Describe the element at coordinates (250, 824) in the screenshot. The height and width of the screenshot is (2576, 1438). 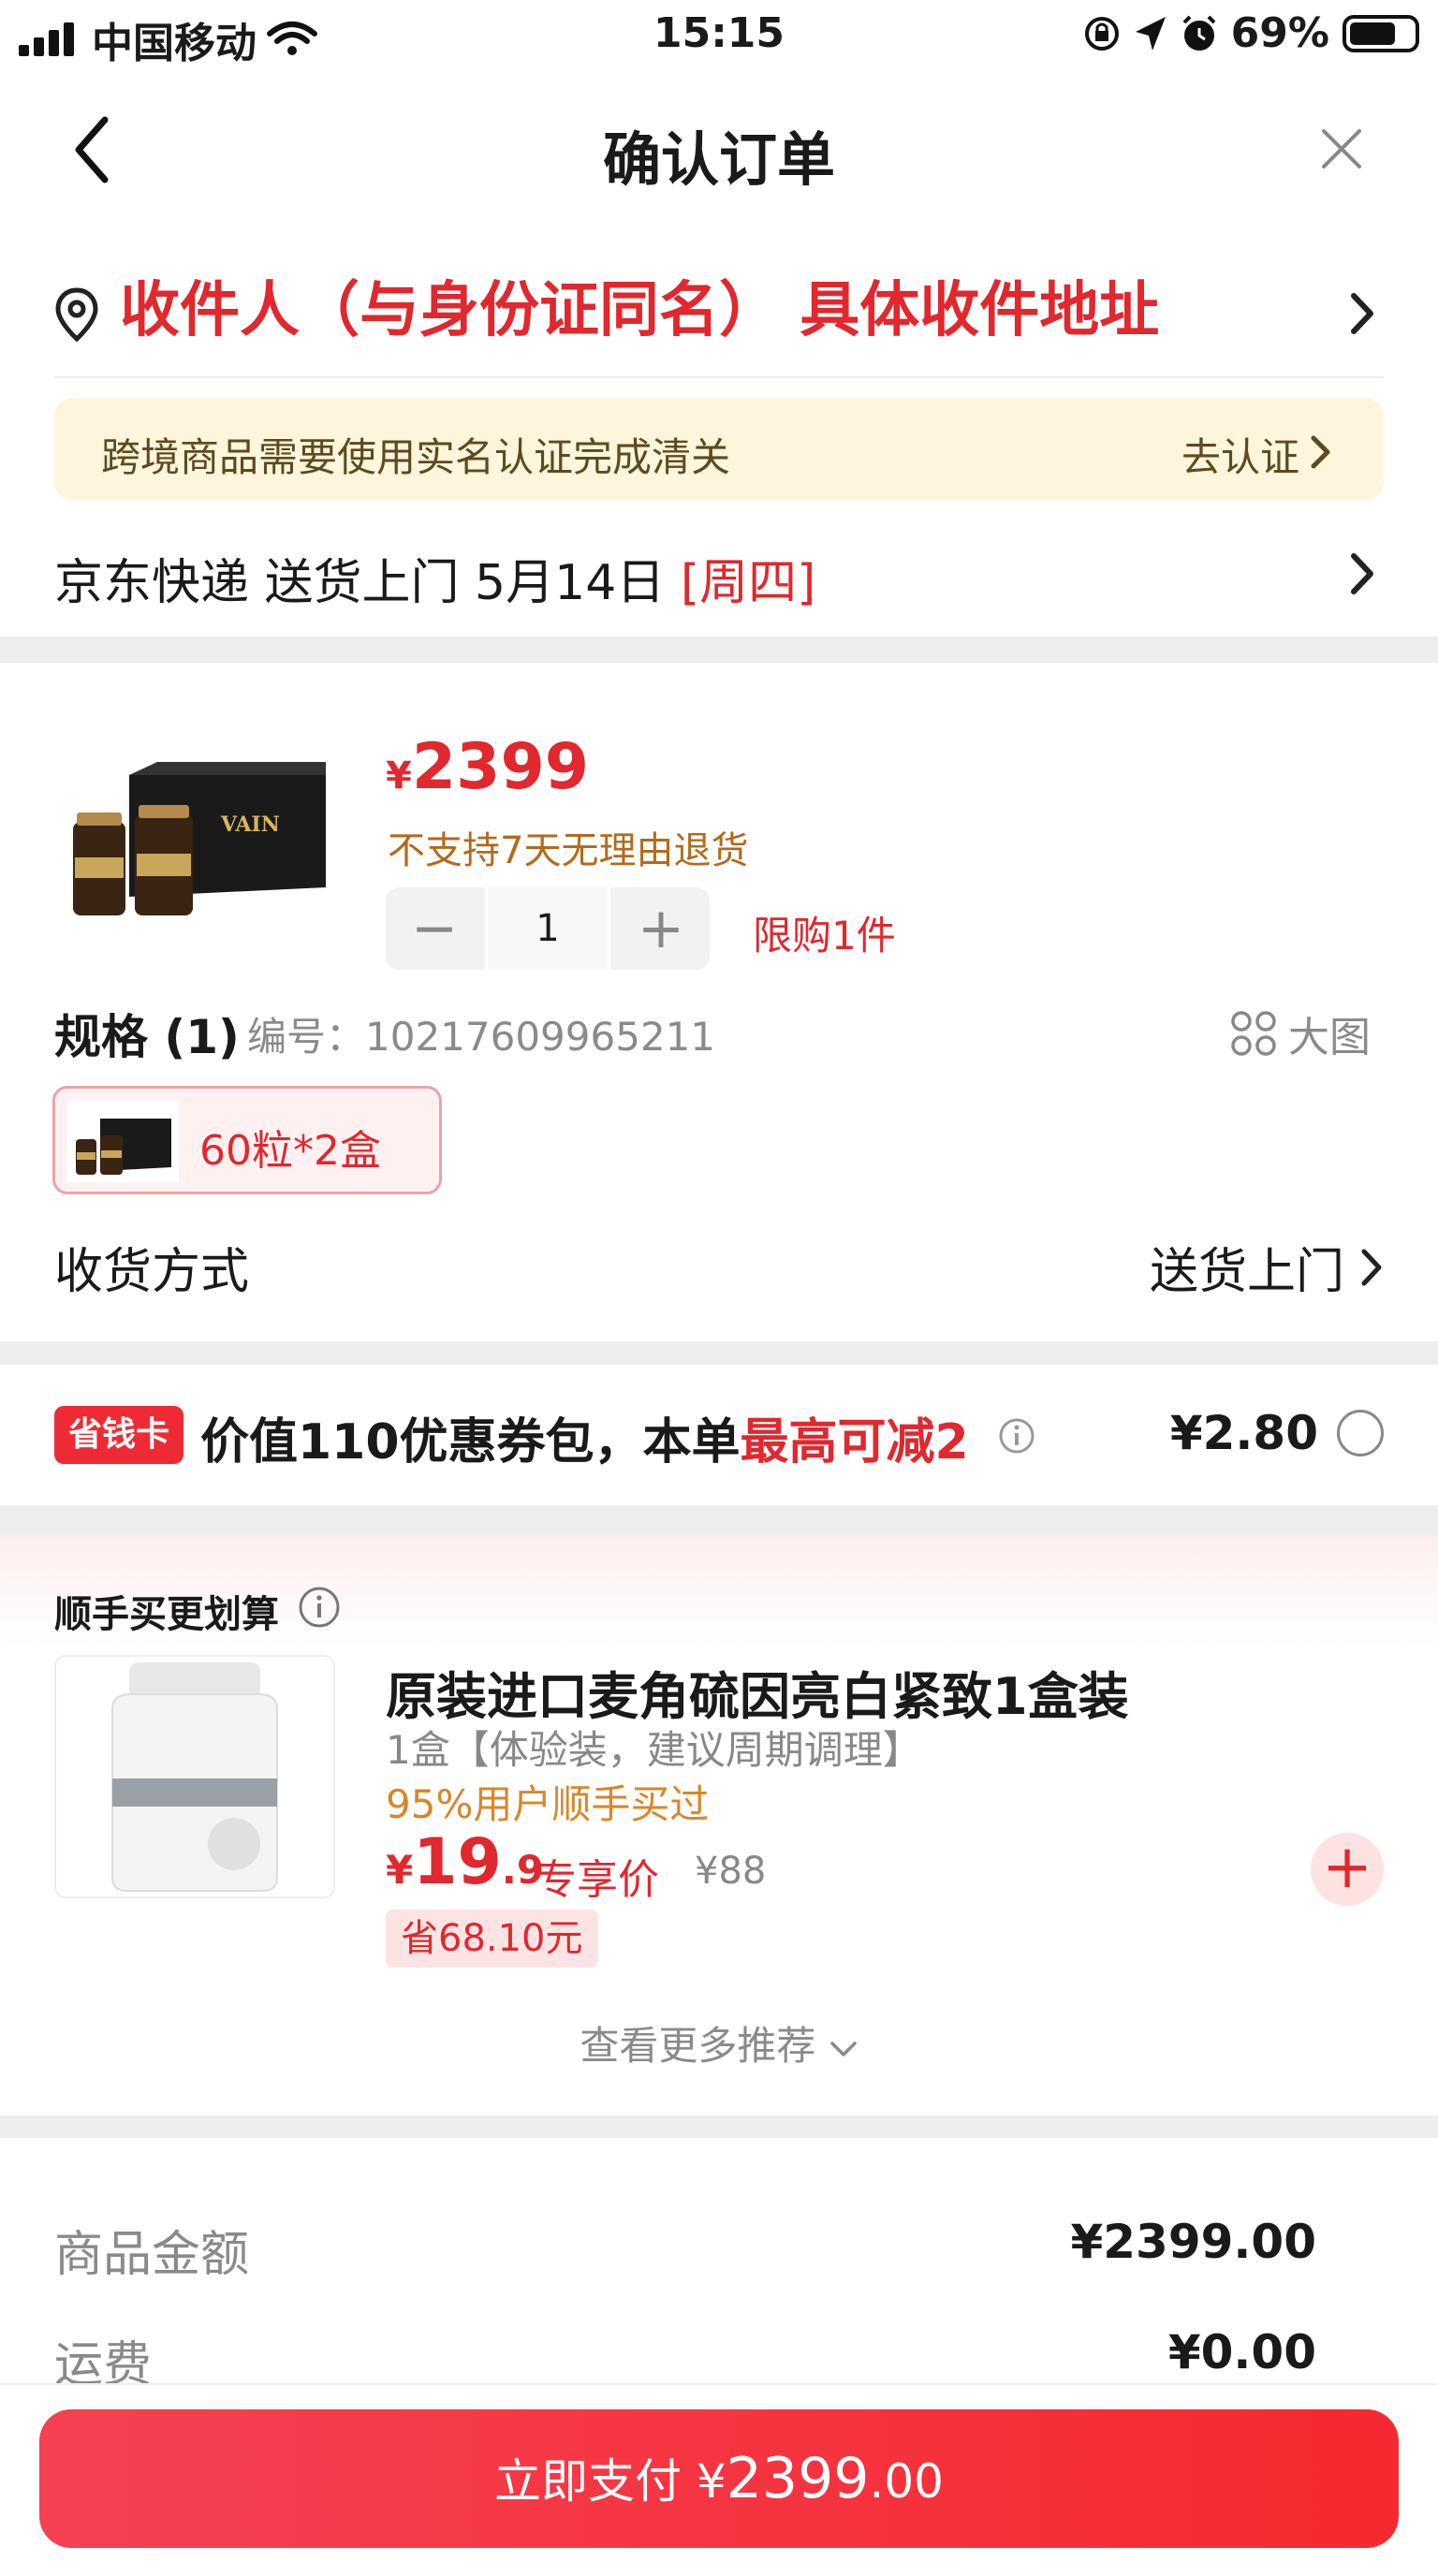
I see `svg-text: VAIN` at that location.